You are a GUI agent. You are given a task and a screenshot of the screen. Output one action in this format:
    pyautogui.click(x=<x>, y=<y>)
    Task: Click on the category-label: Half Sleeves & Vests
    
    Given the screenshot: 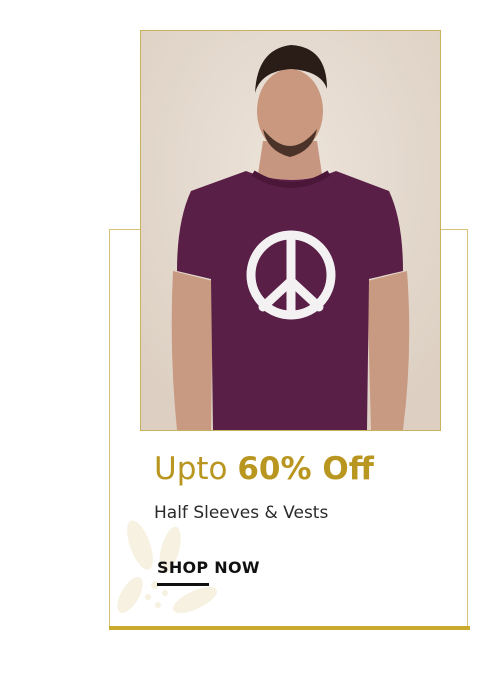 What is the action you would take?
    pyautogui.click(x=241, y=513)
    